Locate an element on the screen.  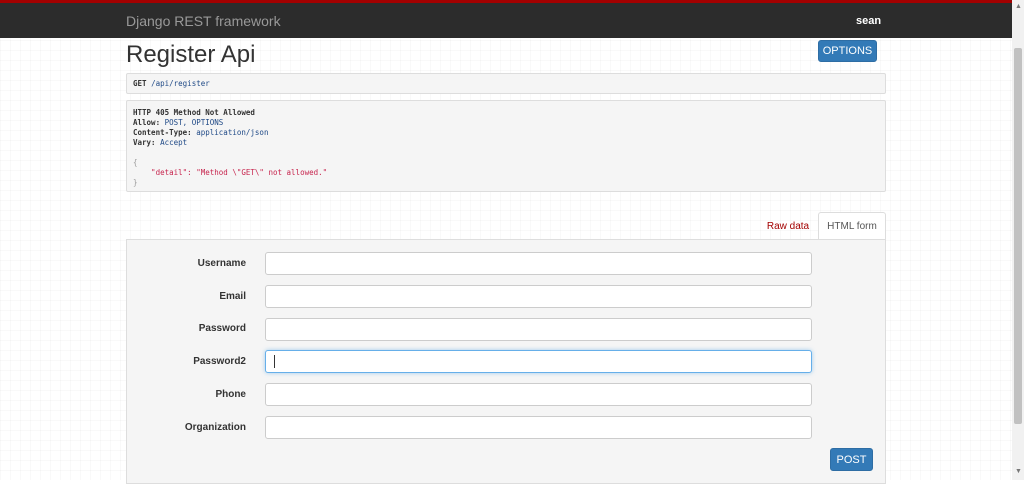
navbar-brand: Django REST framework is located at coordinates (203, 21).